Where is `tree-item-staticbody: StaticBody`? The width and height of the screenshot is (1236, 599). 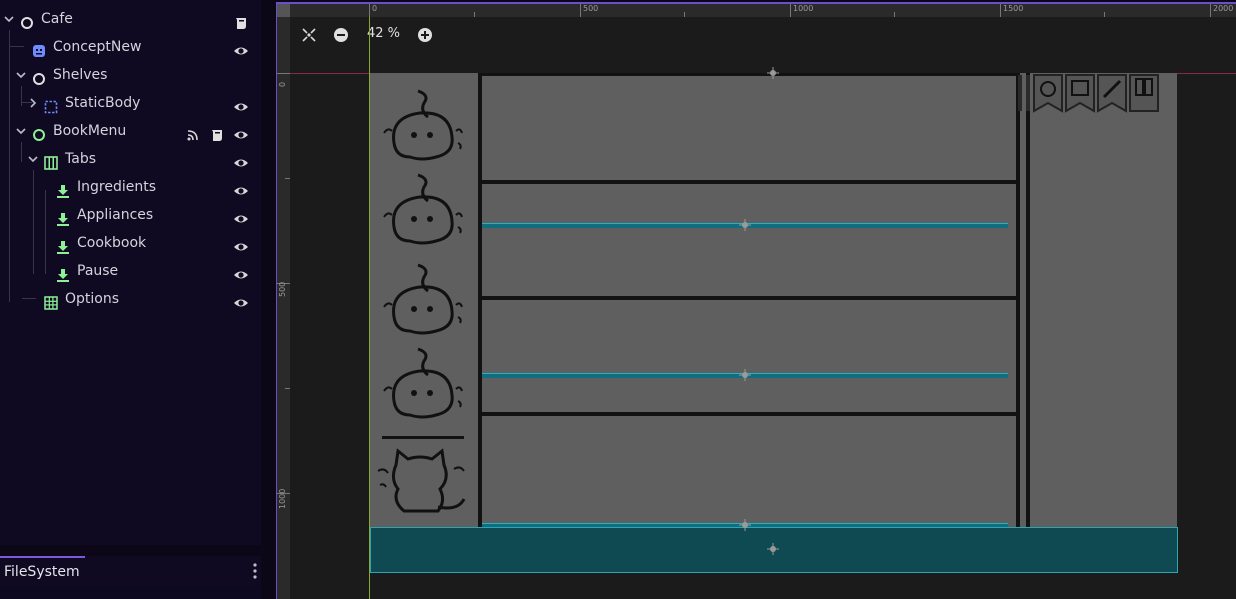 tree-item-staticbody: StaticBody is located at coordinates (130, 103).